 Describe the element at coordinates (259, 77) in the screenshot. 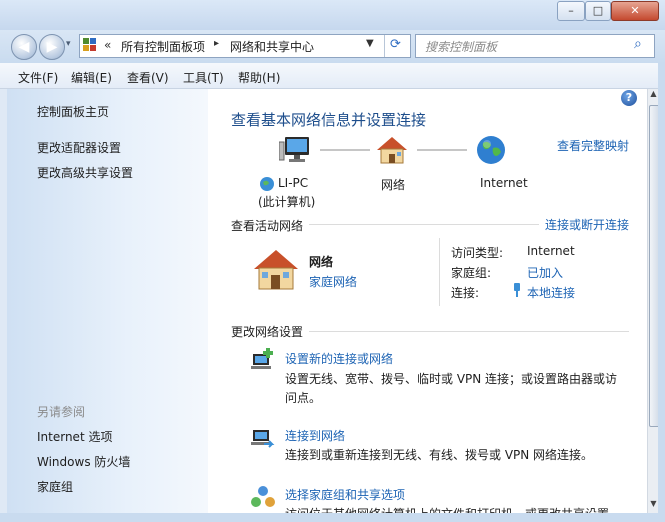

I see `menu-help: 帮助(H)` at that location.